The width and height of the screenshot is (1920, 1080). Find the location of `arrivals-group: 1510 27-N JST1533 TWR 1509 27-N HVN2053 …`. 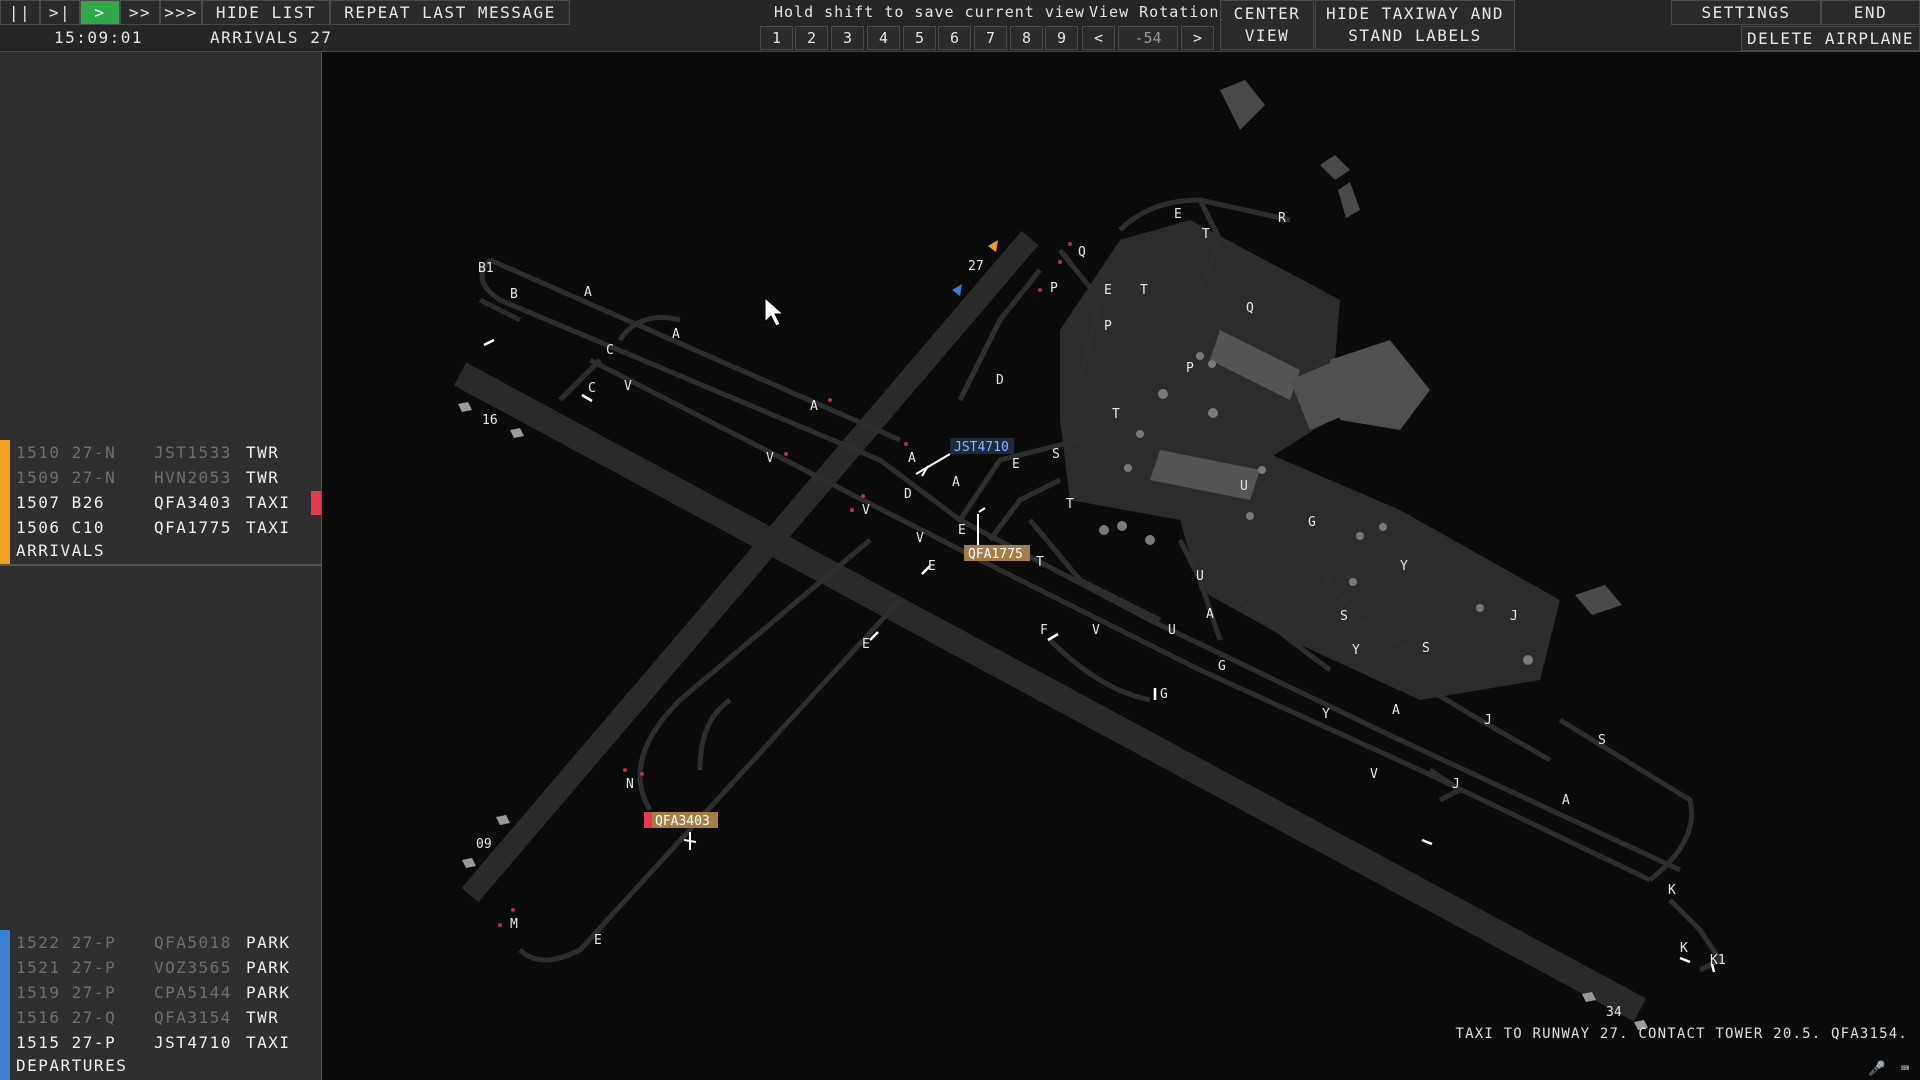

arrivals-group: 1510 27-N JST1533 TWR 1509 27-N HVN2053 … is located at coordinates (161, 502).